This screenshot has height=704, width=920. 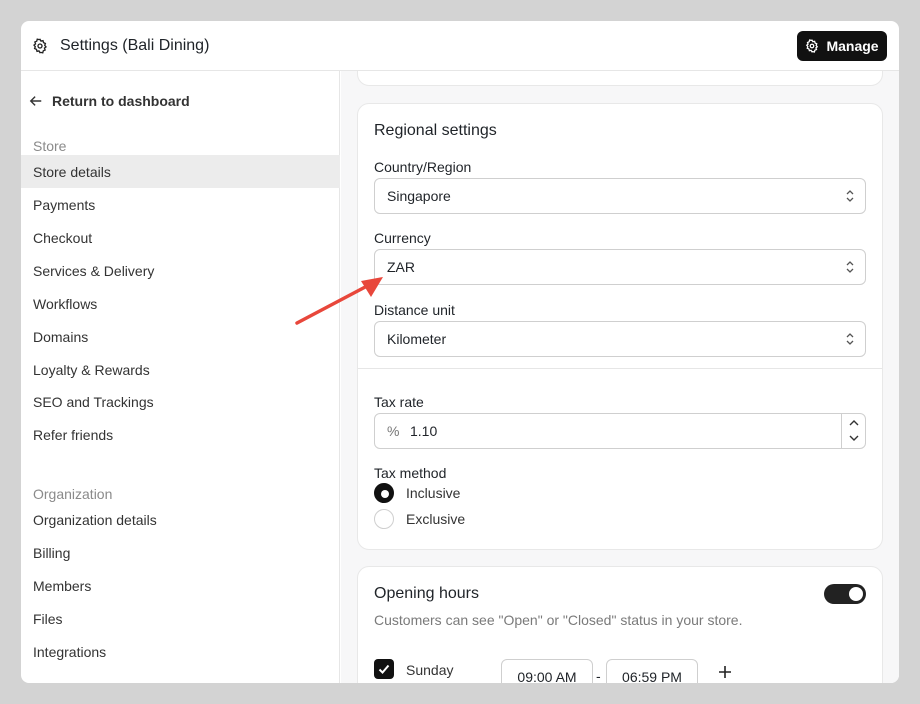 I want to click on radio-inclusive-label: Inclusive, so click(x=433, y=493).